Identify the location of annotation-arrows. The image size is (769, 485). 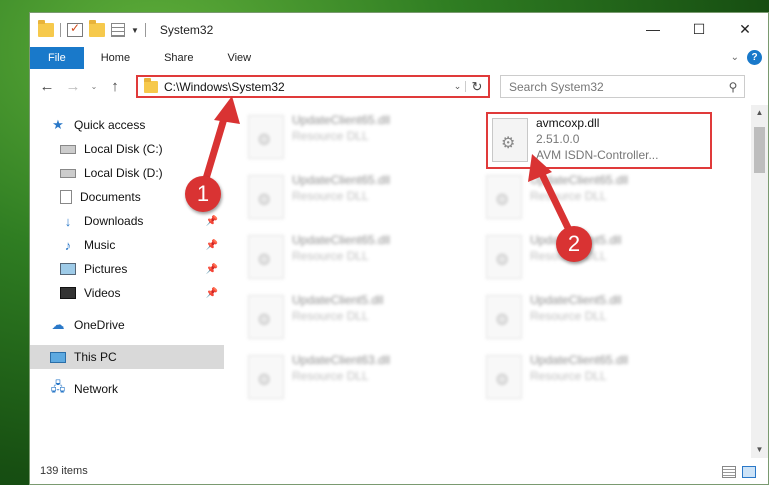
(387, 165).